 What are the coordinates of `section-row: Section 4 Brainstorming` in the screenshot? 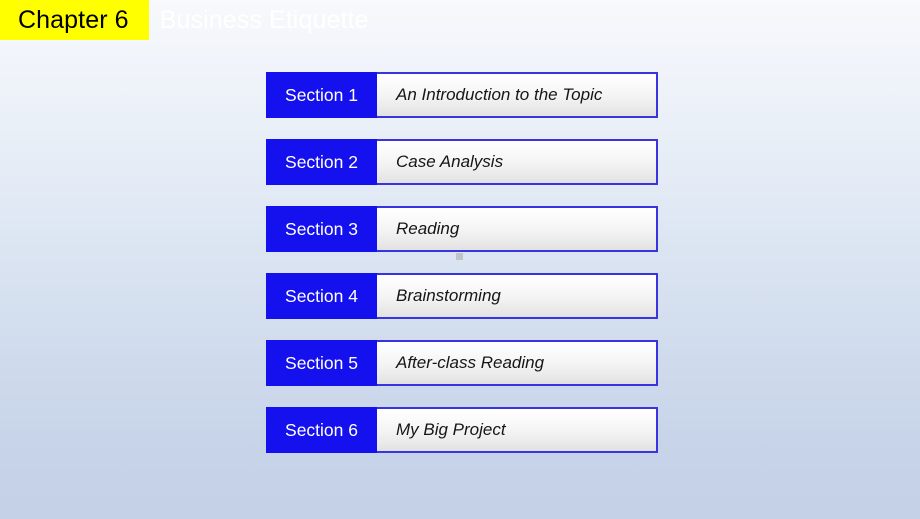 It's located at (462, 296).